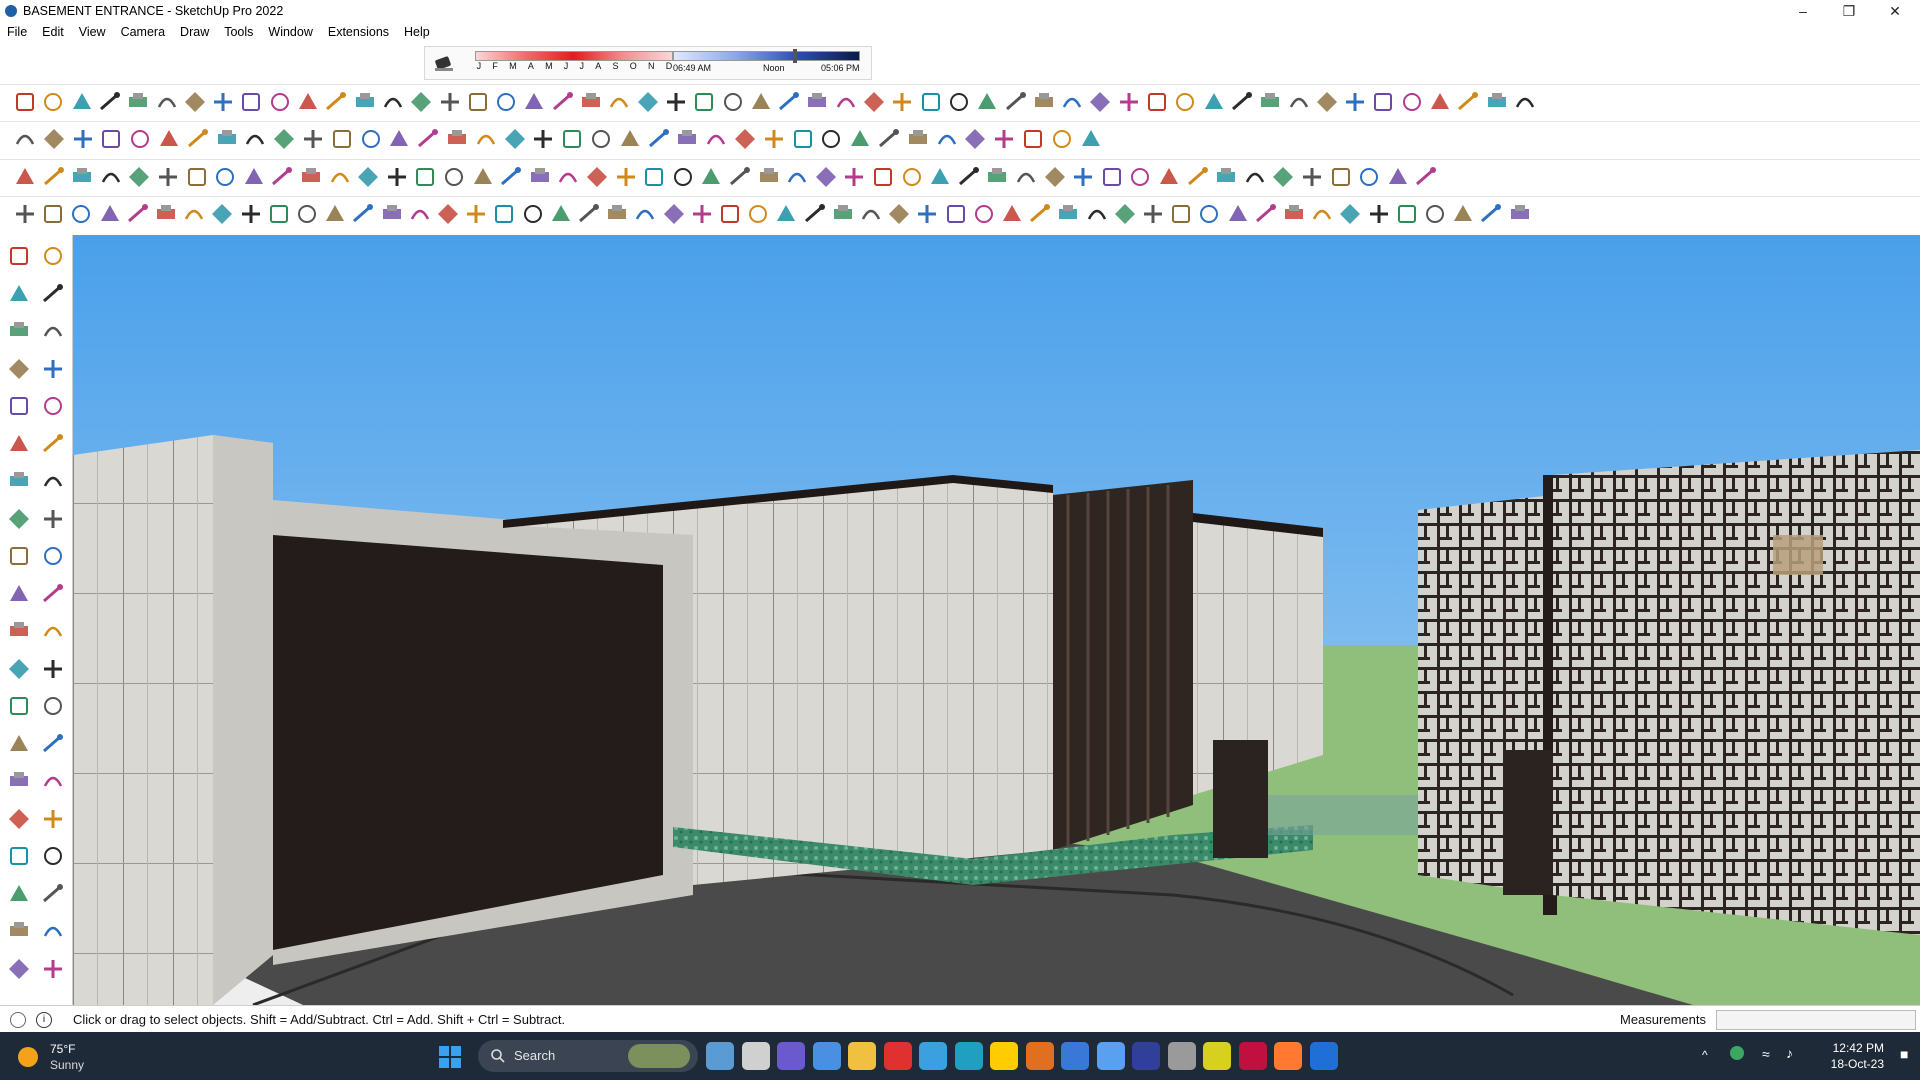 This screenshot has width=1920, height=1080. What do you see at coordinates (1705, 1055) in the screenshot?
I see `chevron-up-icon: ^` at bounding box center [1705, 1055].